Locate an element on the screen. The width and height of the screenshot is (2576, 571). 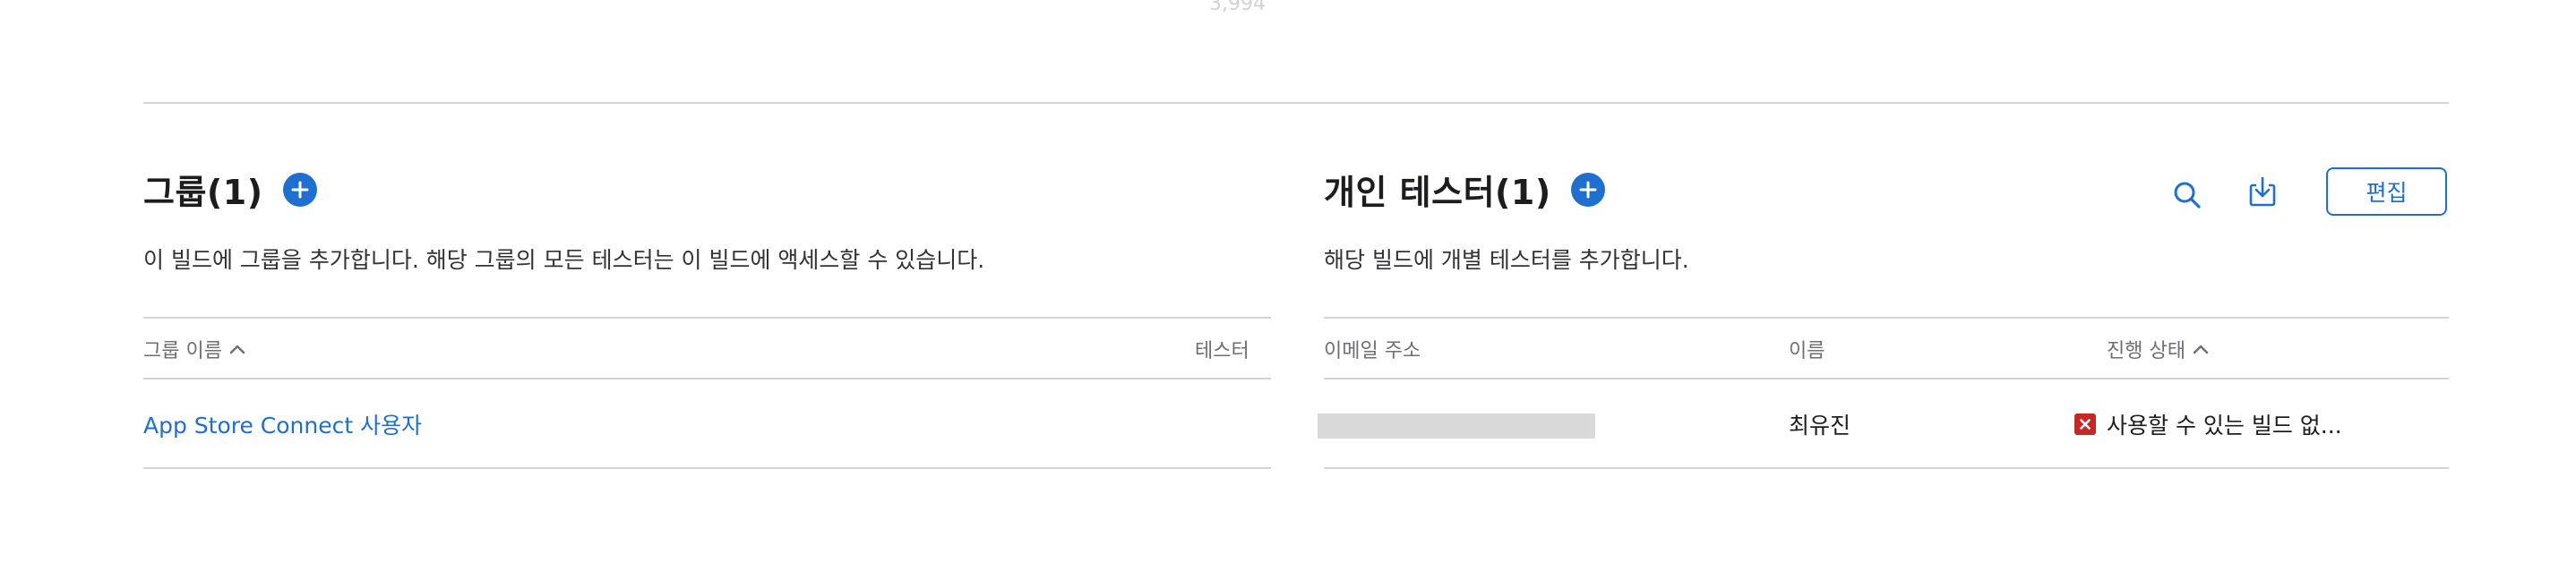
section-divider is located at coordinates (1296, 103).